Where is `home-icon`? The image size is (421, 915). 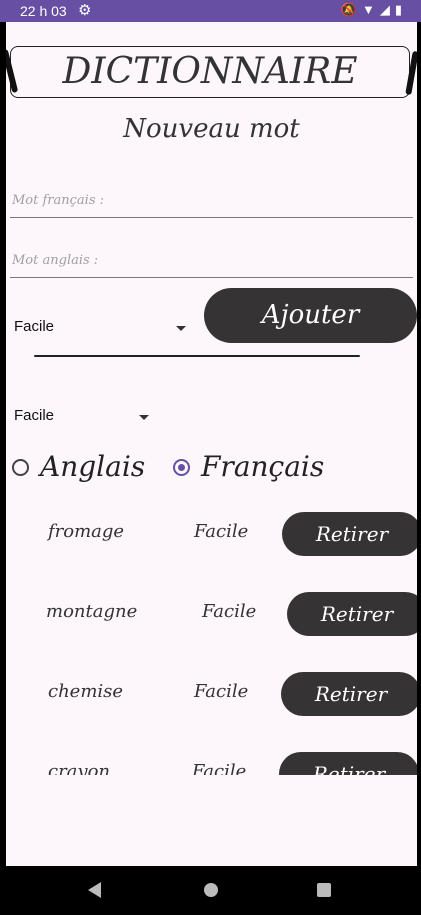 home-icon is located at coordinates (211, 890).